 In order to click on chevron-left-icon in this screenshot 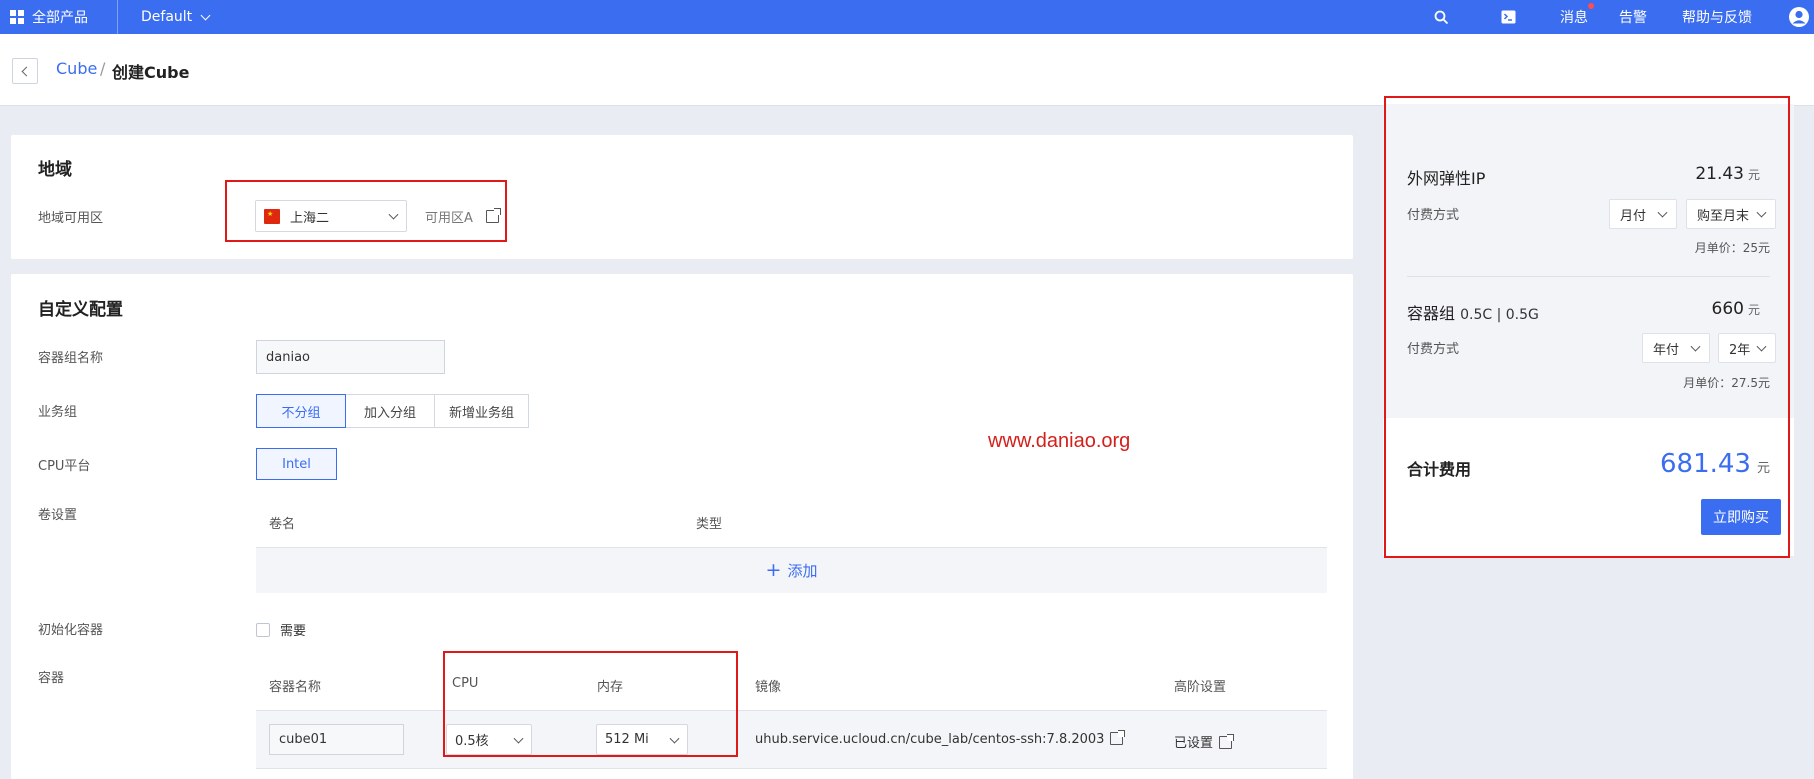, I will do `click(26, 71)`.